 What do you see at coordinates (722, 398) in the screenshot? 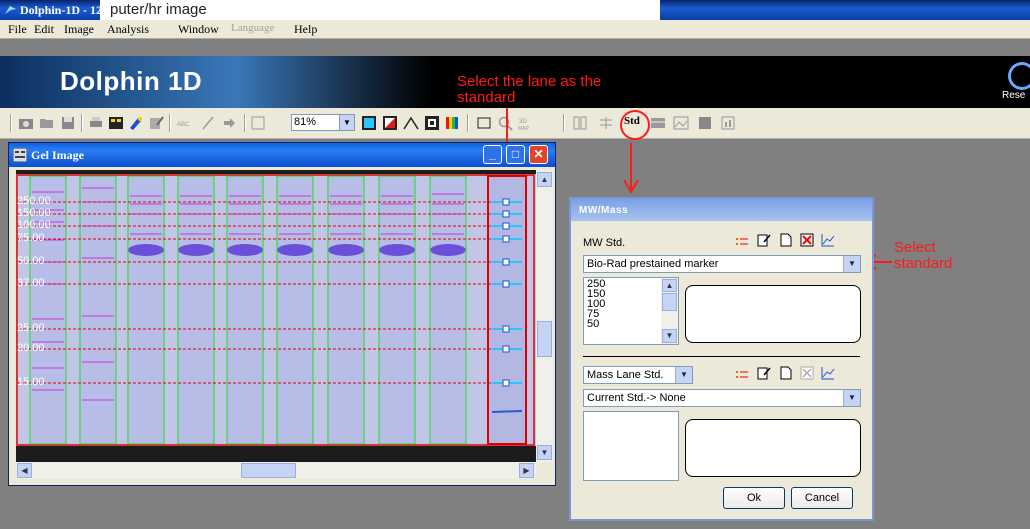
I see `current-std-select: Current Std.-> None ▼` at bounding box center [722, 398].